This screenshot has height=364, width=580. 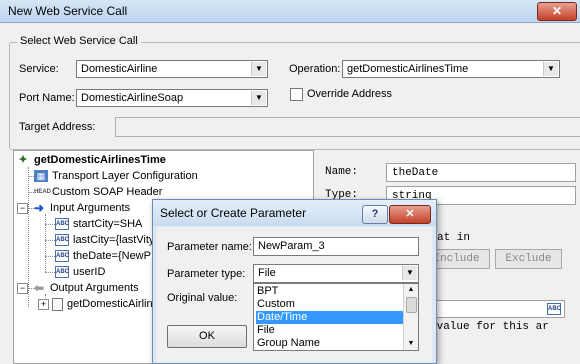 What do you see at coordinates (336, 273) in the screenshot?
I see `parameter-type-dropdown: File ▼` at bounding box center [336, 273].